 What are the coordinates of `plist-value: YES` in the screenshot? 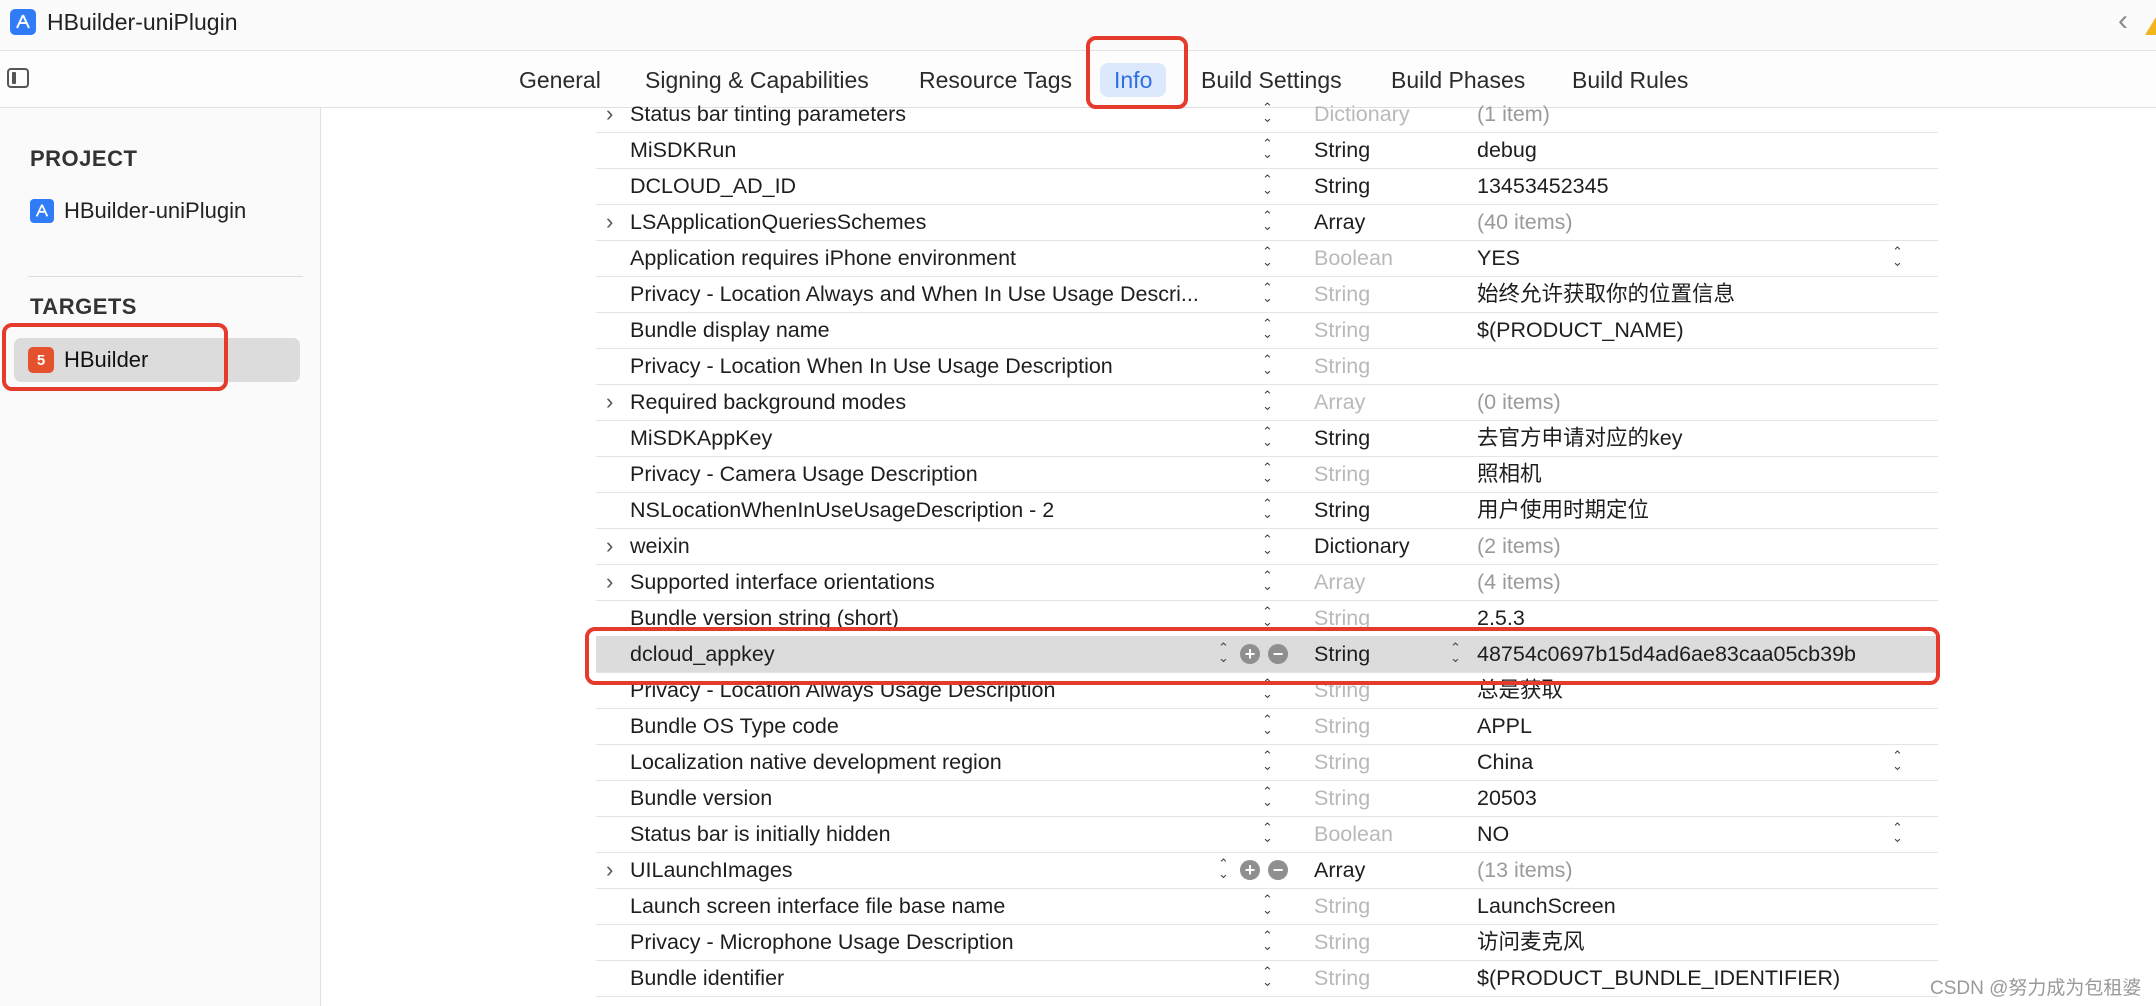 It's located at (1498, 258).